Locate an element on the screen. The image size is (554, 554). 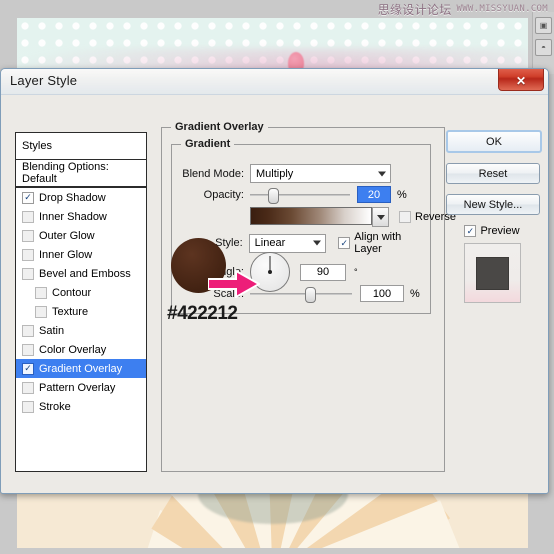
dialog-title: Layer Style is located at coordinates (44, 80).